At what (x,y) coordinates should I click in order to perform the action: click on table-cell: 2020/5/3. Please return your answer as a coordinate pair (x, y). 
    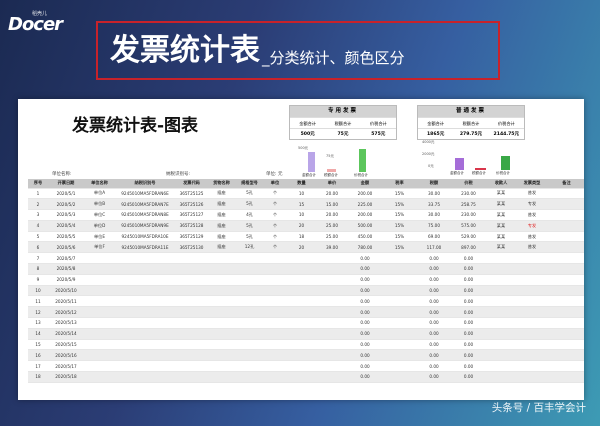
    Looking at the image, I should click on (66, 215).